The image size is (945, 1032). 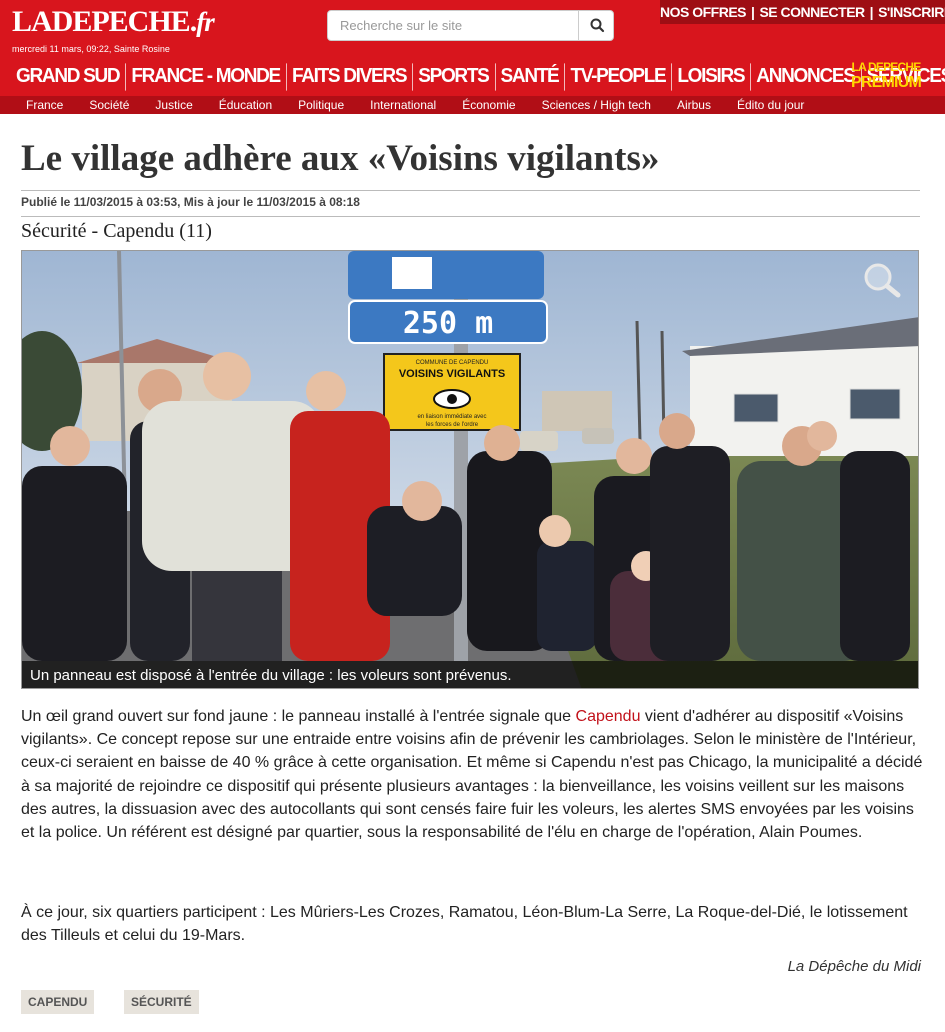 What do you see at coordinates (91, 49) in the screenshot?
I see `dateline: mercredi 11 mars, 09:22, Sainte Rosine` at bounding box center [91, 49].